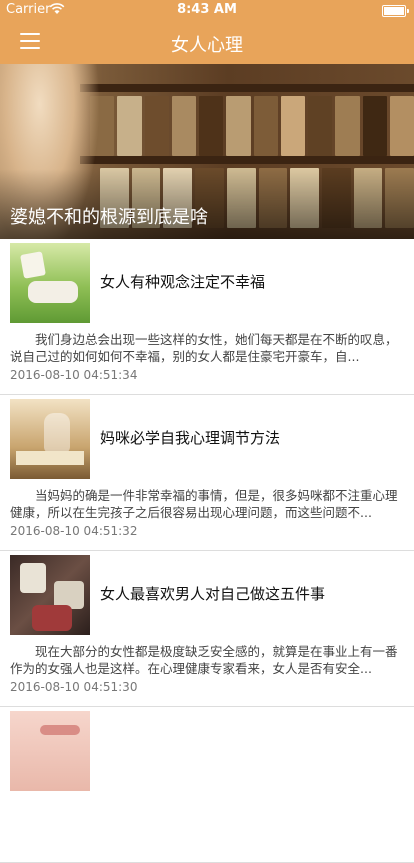  I want to click on nav-bar: 女人心理, so click(207, 42).